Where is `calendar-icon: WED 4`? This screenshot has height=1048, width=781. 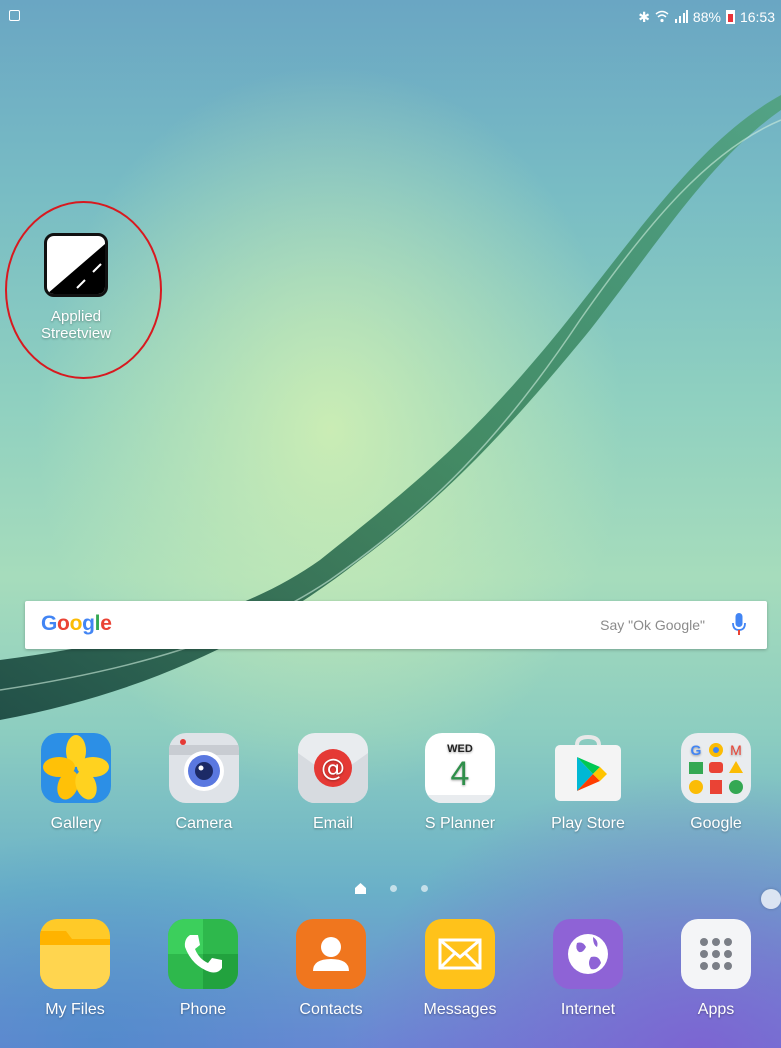
calendar-icon: WED 4 is located at coordinates (460, 768).